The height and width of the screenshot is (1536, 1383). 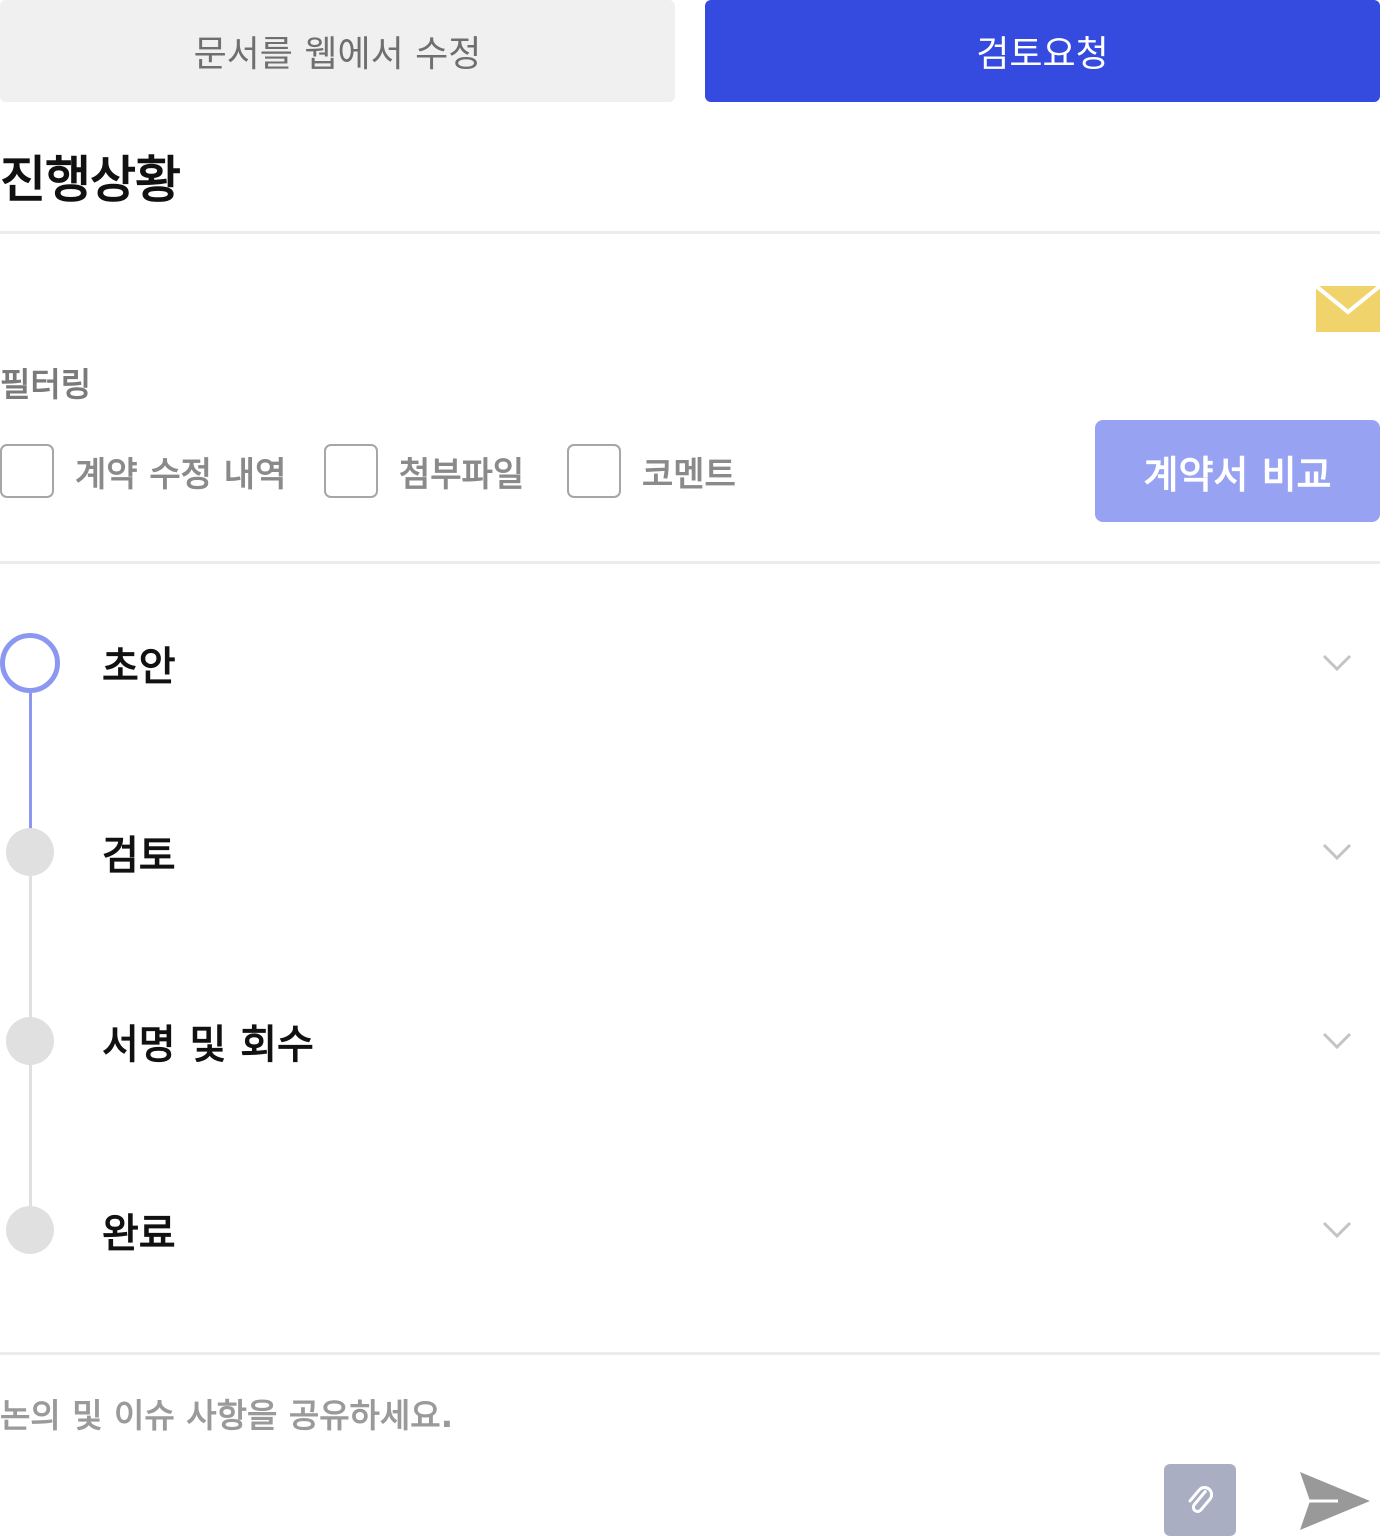 I want to click on mail-icon, so click(x=1348, y=309).